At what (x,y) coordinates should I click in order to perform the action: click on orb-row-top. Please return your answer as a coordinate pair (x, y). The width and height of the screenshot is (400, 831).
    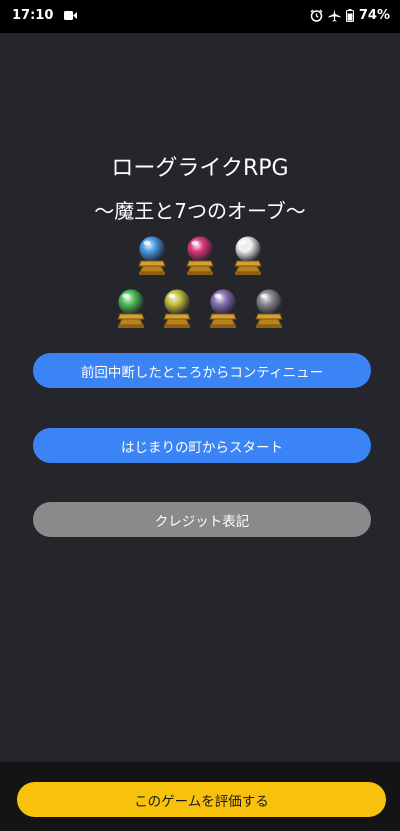
    Looking at the image, I should click on (200, 255).